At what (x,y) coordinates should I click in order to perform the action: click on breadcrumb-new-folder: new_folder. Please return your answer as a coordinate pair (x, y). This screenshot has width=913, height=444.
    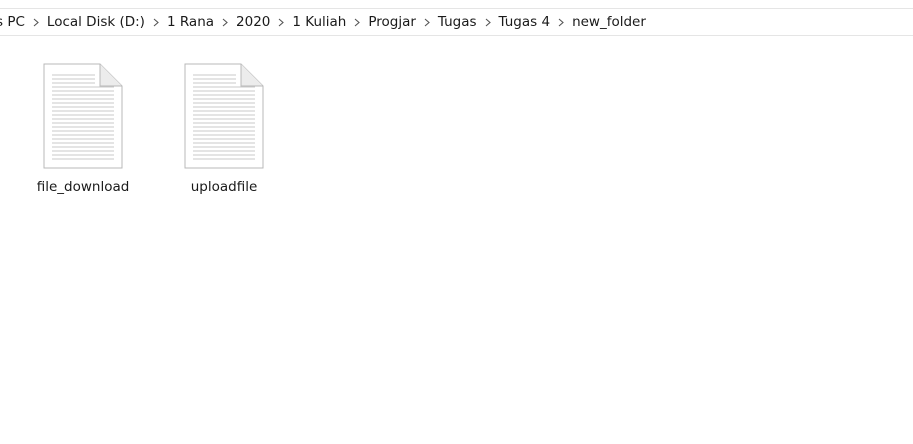
    Looking at the image, I should click on (609, 22).